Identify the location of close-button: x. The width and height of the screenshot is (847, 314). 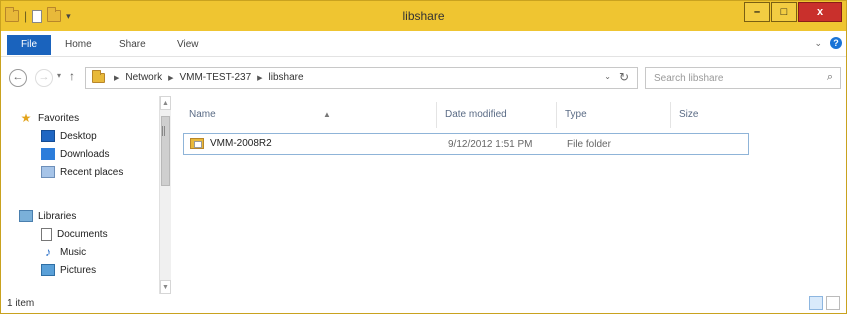
(820, 12).